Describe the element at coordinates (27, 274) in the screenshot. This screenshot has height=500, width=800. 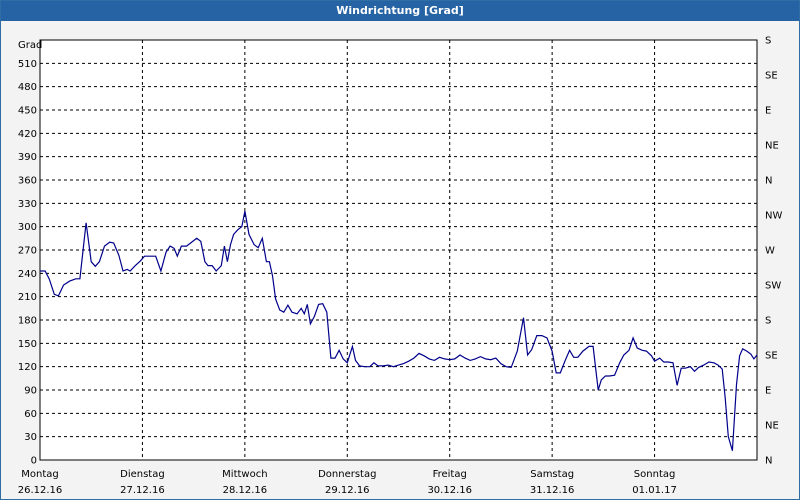
I see `y-tick-label: 240` at that location.